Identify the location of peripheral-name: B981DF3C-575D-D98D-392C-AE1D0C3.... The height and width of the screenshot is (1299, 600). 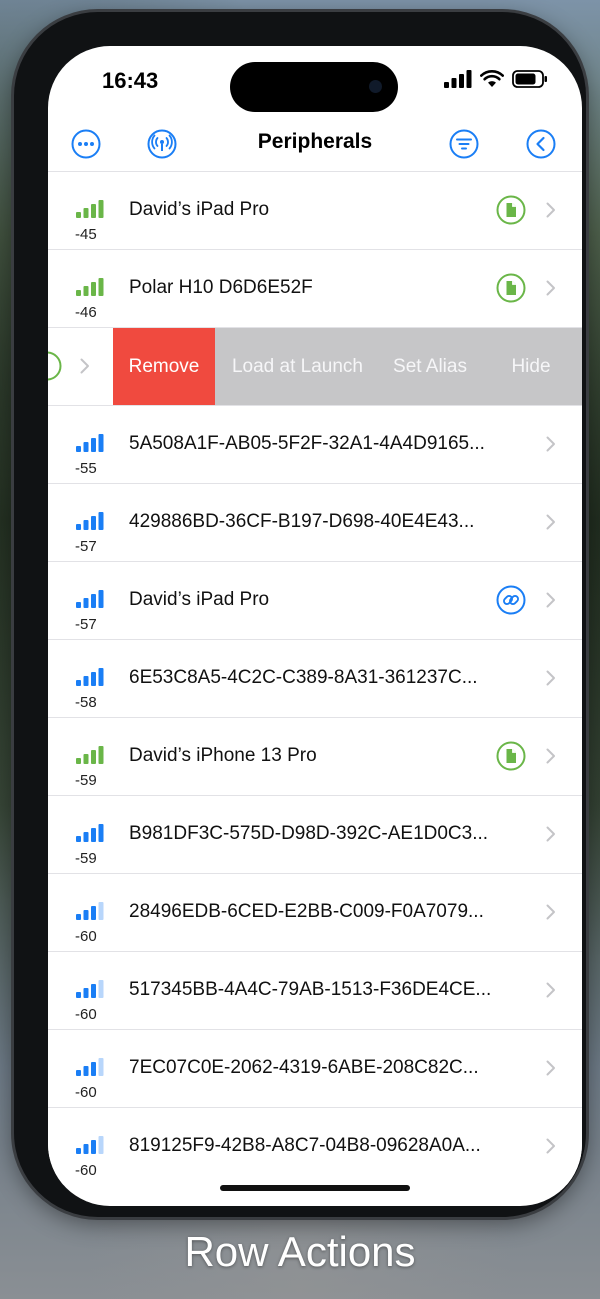
(309, 833).